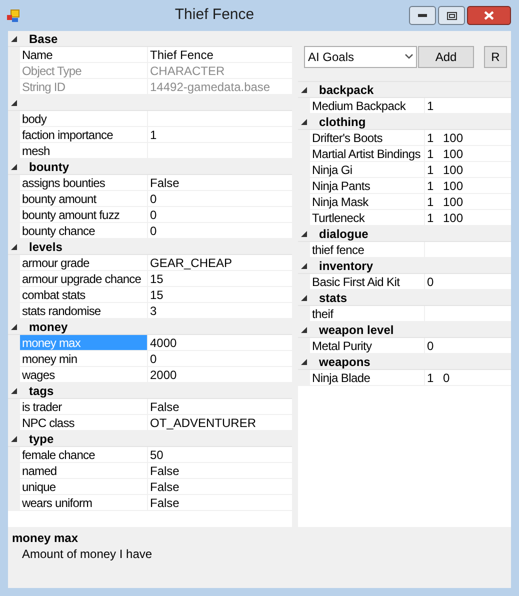  I want to click on item-name: Martial Artist Bindings, so click(367, 153).